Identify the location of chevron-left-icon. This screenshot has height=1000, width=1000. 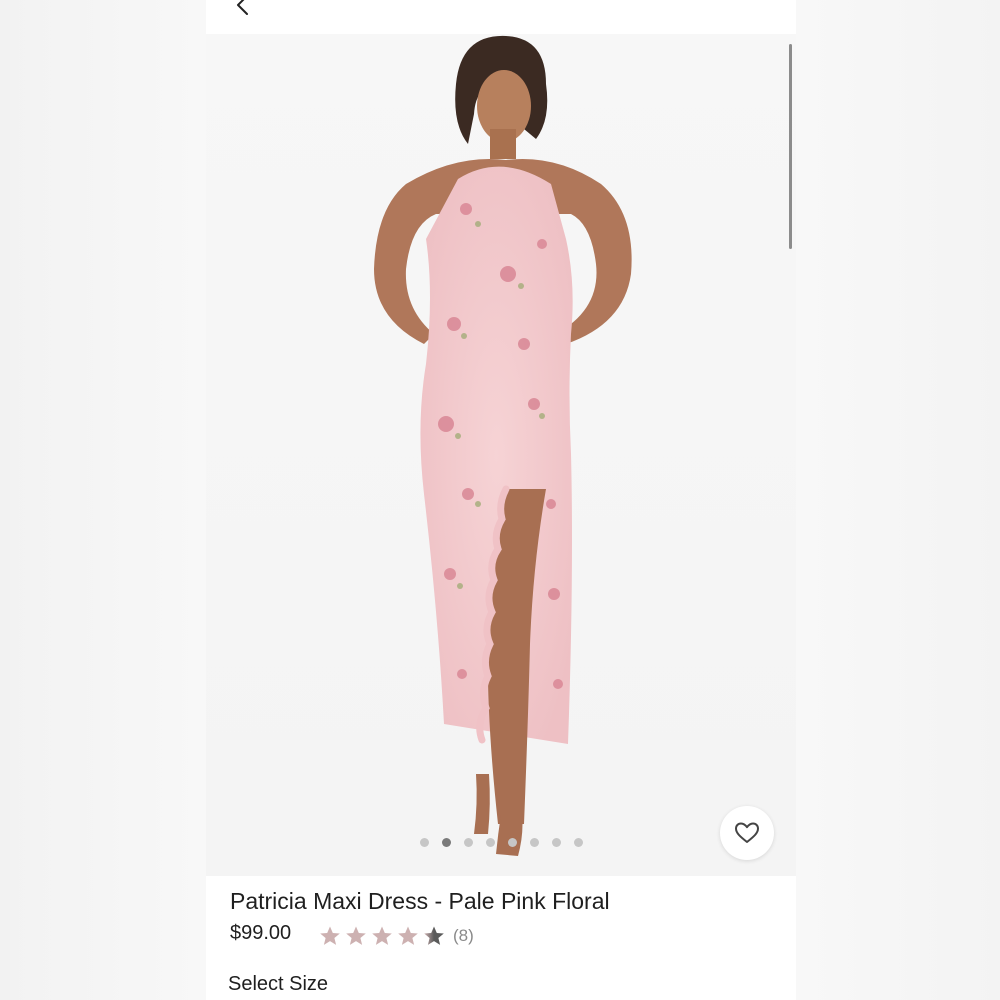
(242, 7).